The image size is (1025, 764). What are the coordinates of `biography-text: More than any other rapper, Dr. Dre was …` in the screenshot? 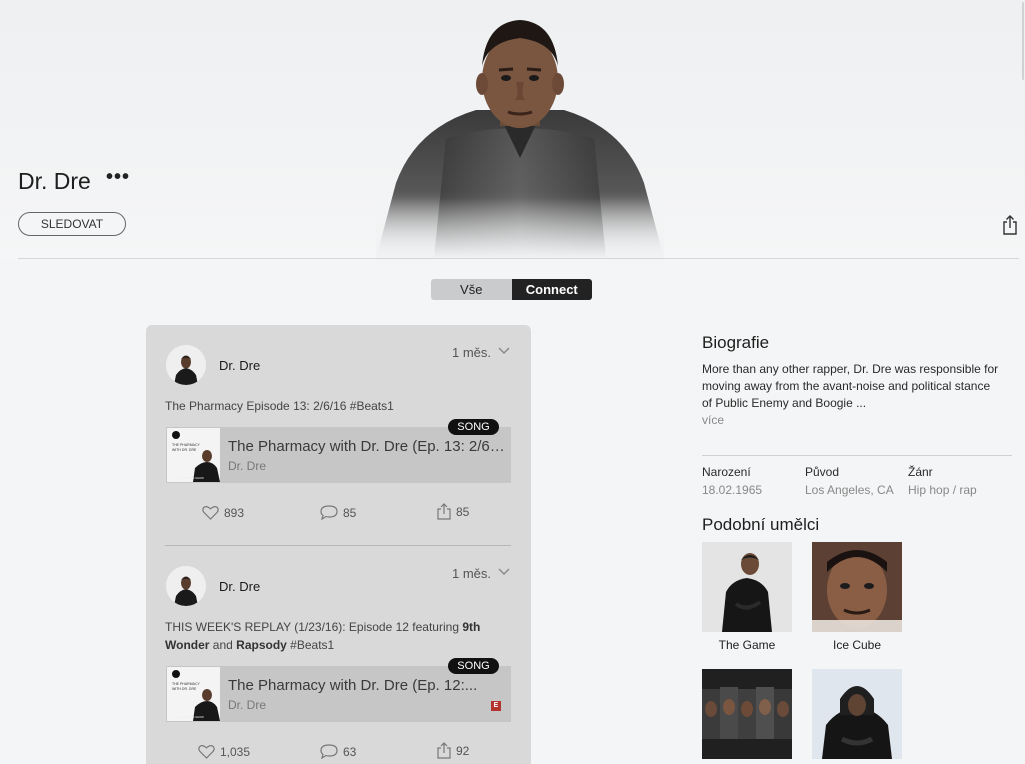 It's located at (850, 386).